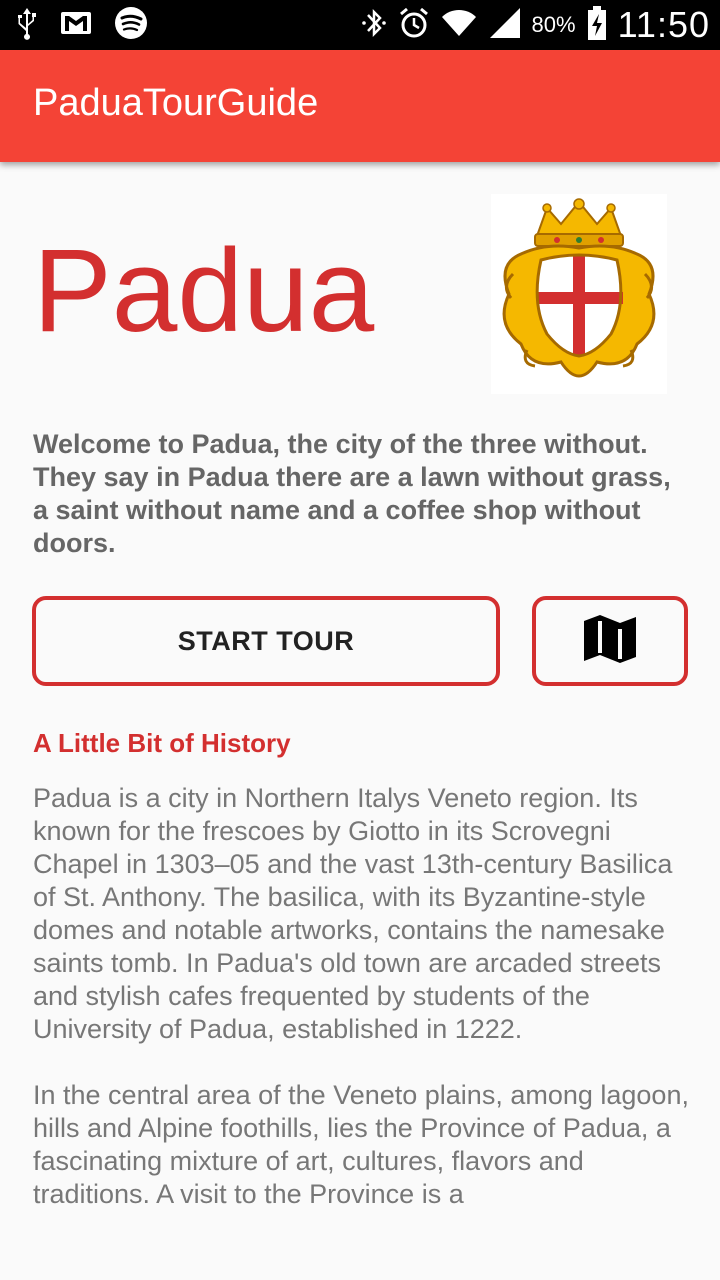  I want to click on signal-icon, so click(505, 25).